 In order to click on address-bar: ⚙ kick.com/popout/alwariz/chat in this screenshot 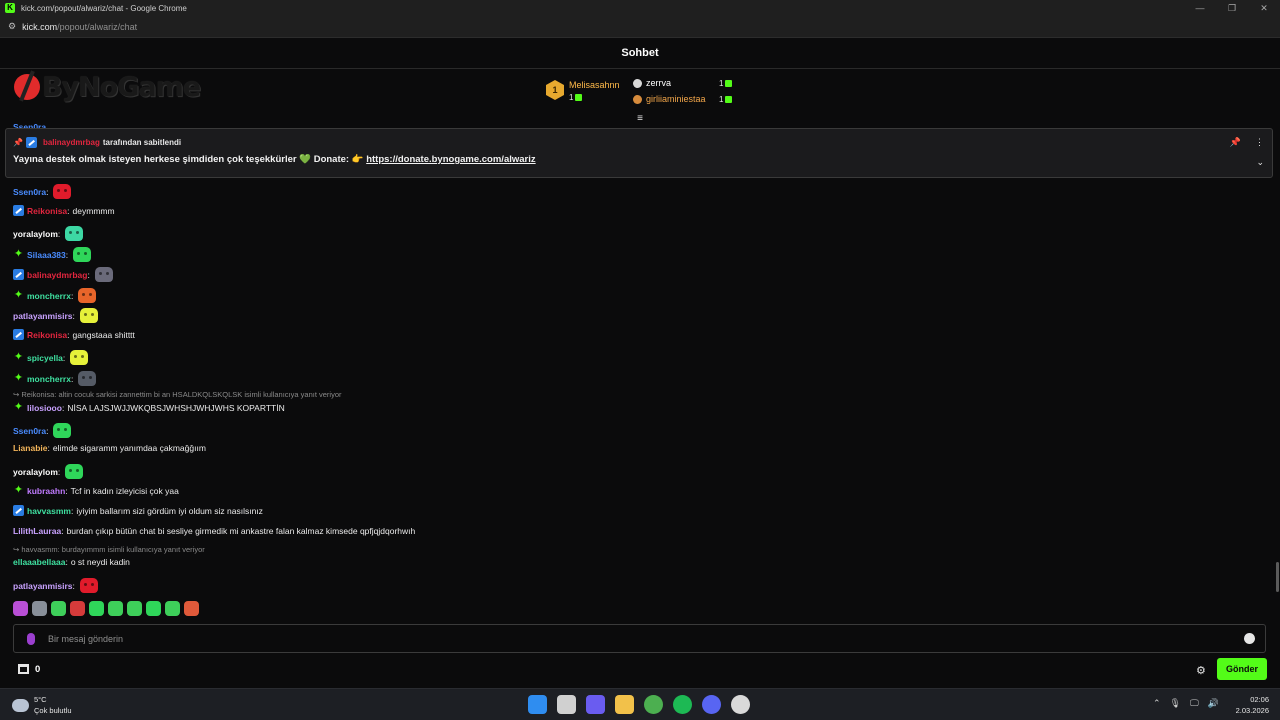, I will do `click(640, 27)`.